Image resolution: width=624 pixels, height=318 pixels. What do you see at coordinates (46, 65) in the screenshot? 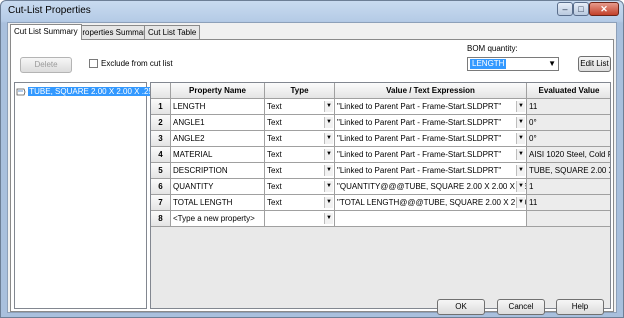
I see `delete-button: Delete` at bounding box center [46, 65].